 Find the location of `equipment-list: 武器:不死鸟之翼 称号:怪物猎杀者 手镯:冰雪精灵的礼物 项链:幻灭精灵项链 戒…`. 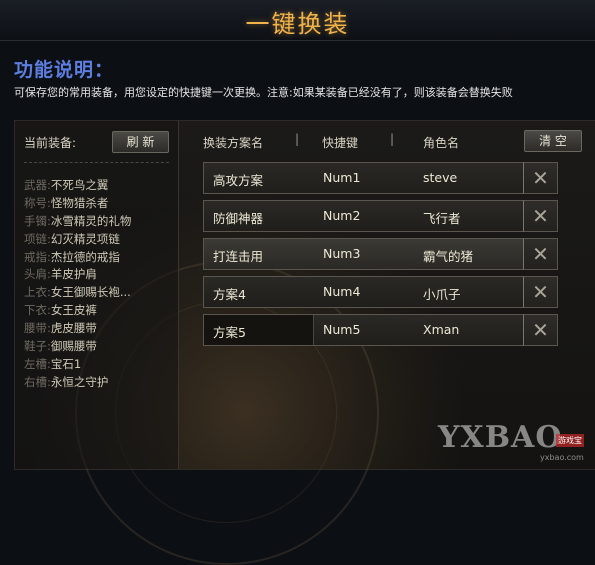

equipment-list: 武器:不死鸟之翼 称号:怪物猎杀者 手镯:冰雪精灵的礼物 项链:幻灭精灵项链 戒… is located at coordinates (77, 284).